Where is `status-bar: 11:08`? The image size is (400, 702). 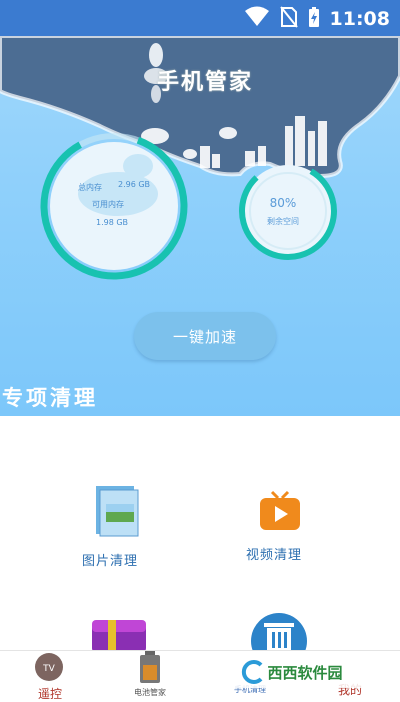
status-bar: 11:08 is located at coordinates (200, 18).